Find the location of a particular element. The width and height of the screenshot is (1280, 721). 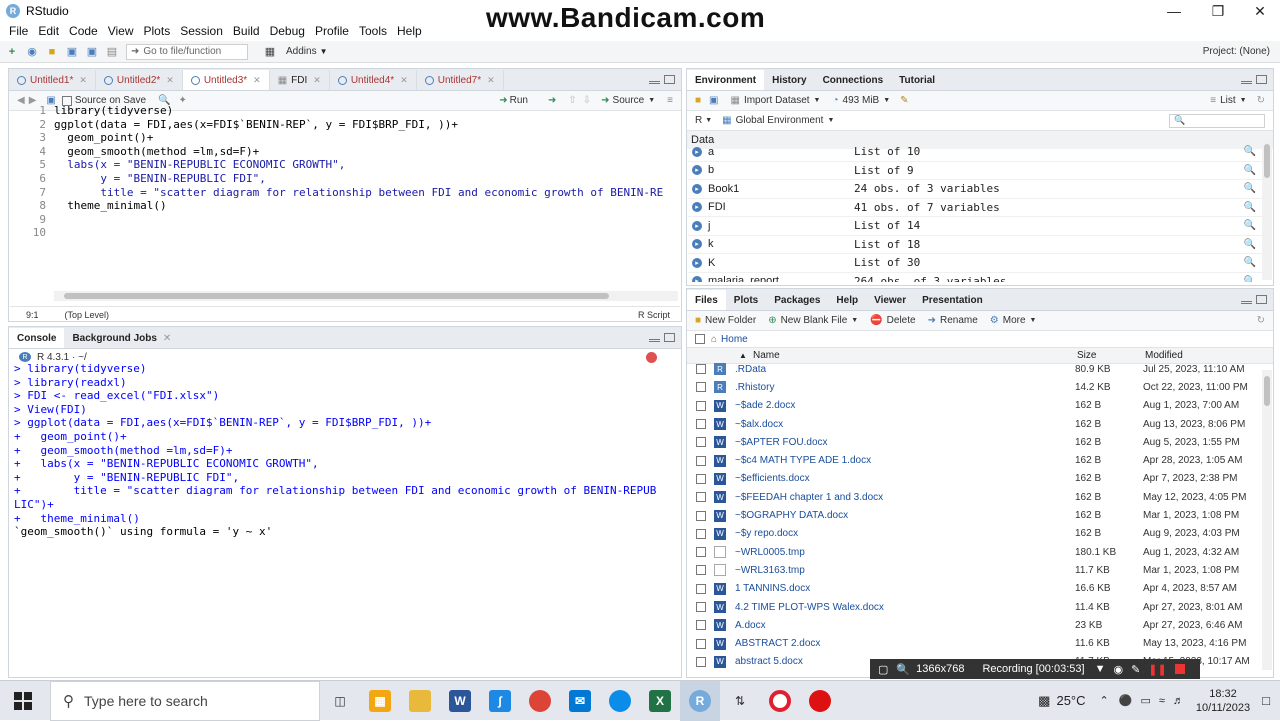

weather-temperature: 25°C is located at coordinates (1070, 700).